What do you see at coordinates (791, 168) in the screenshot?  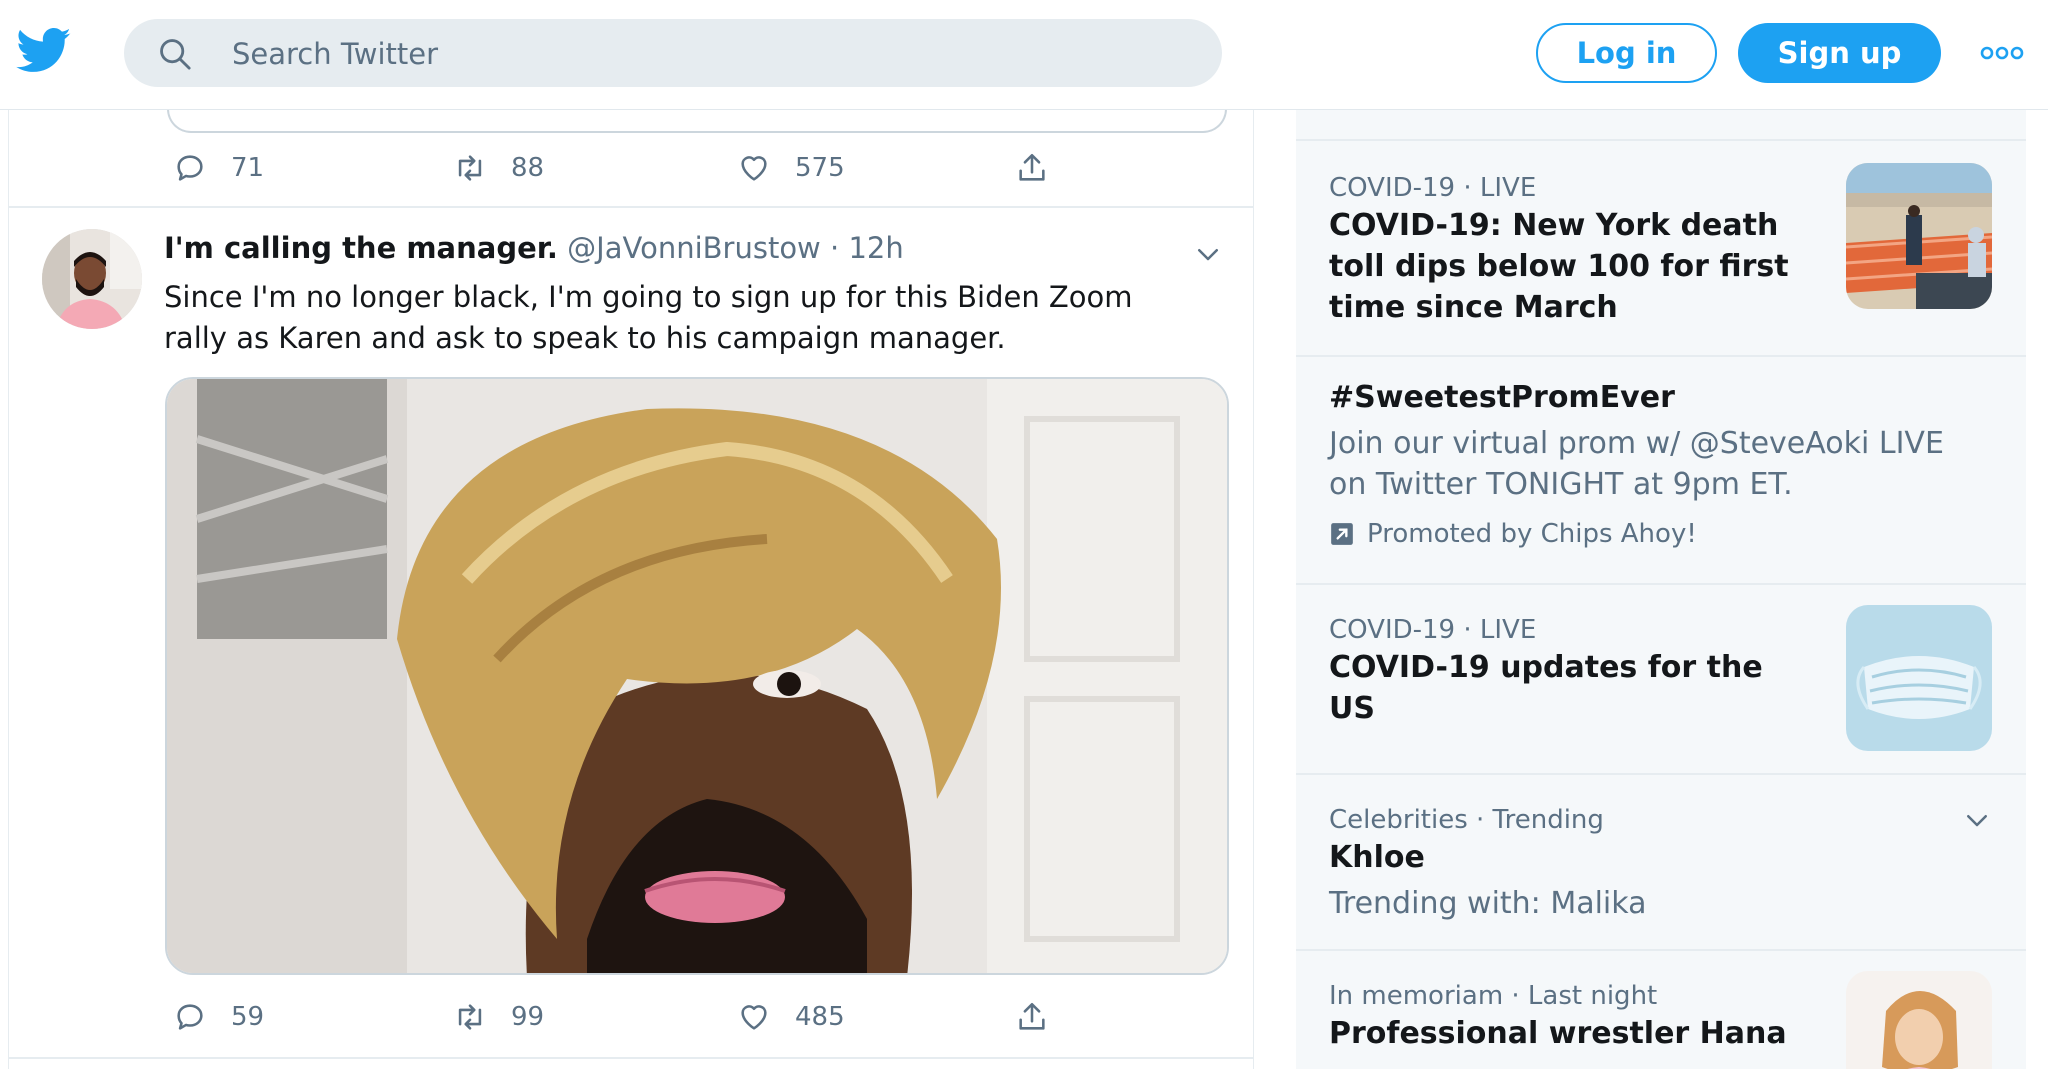 I see `like-button: 575` at bounding box center [791, 168].